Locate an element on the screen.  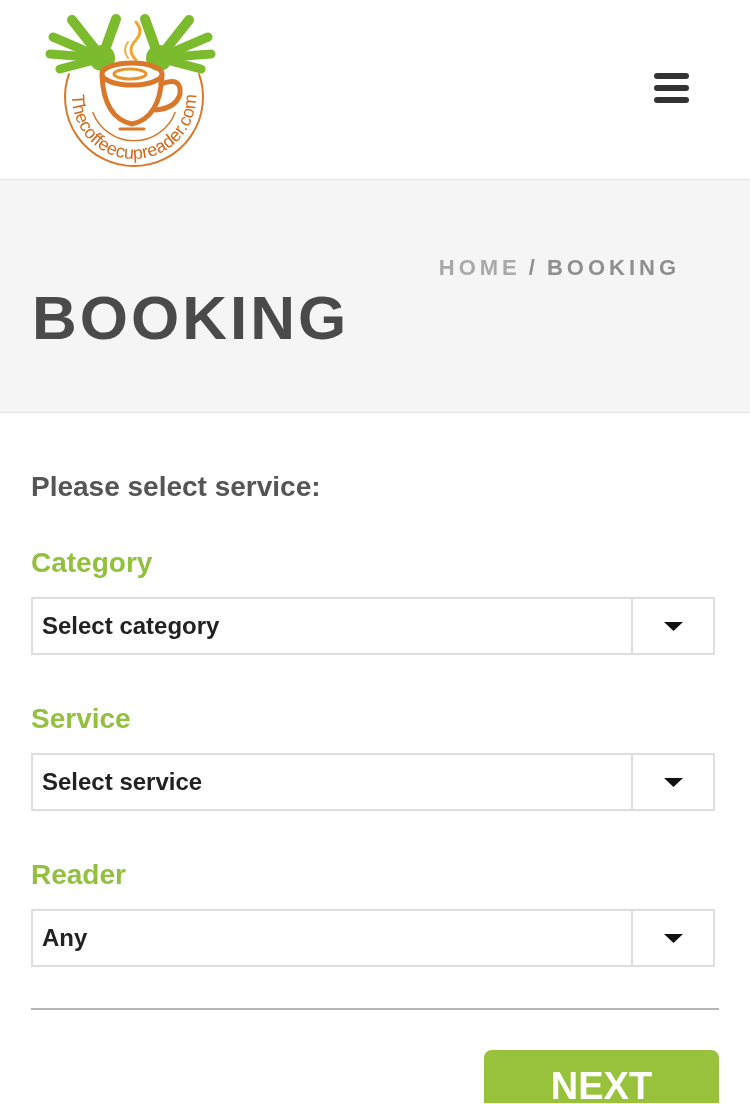
field-label: Service is located at coordinates (81, 719).